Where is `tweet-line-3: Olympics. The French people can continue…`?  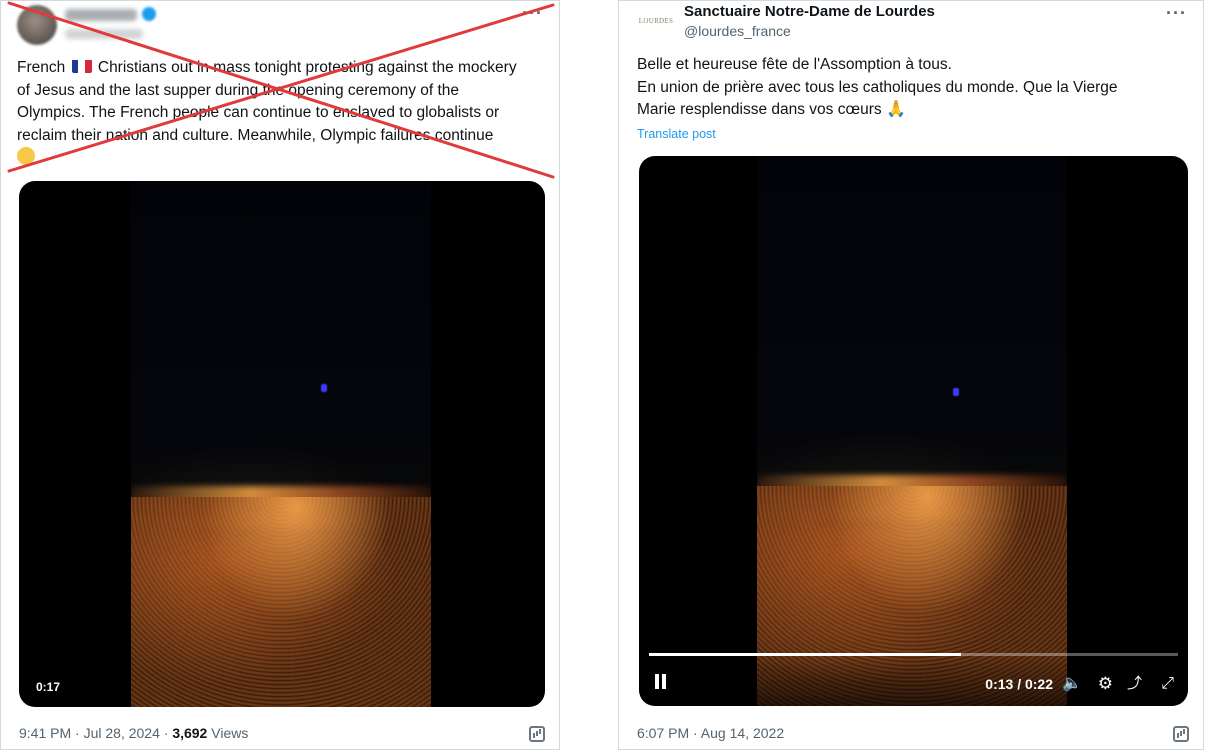
tweet-line-3: Olympics. The French people can continue… is located at coordinates (258, 112).